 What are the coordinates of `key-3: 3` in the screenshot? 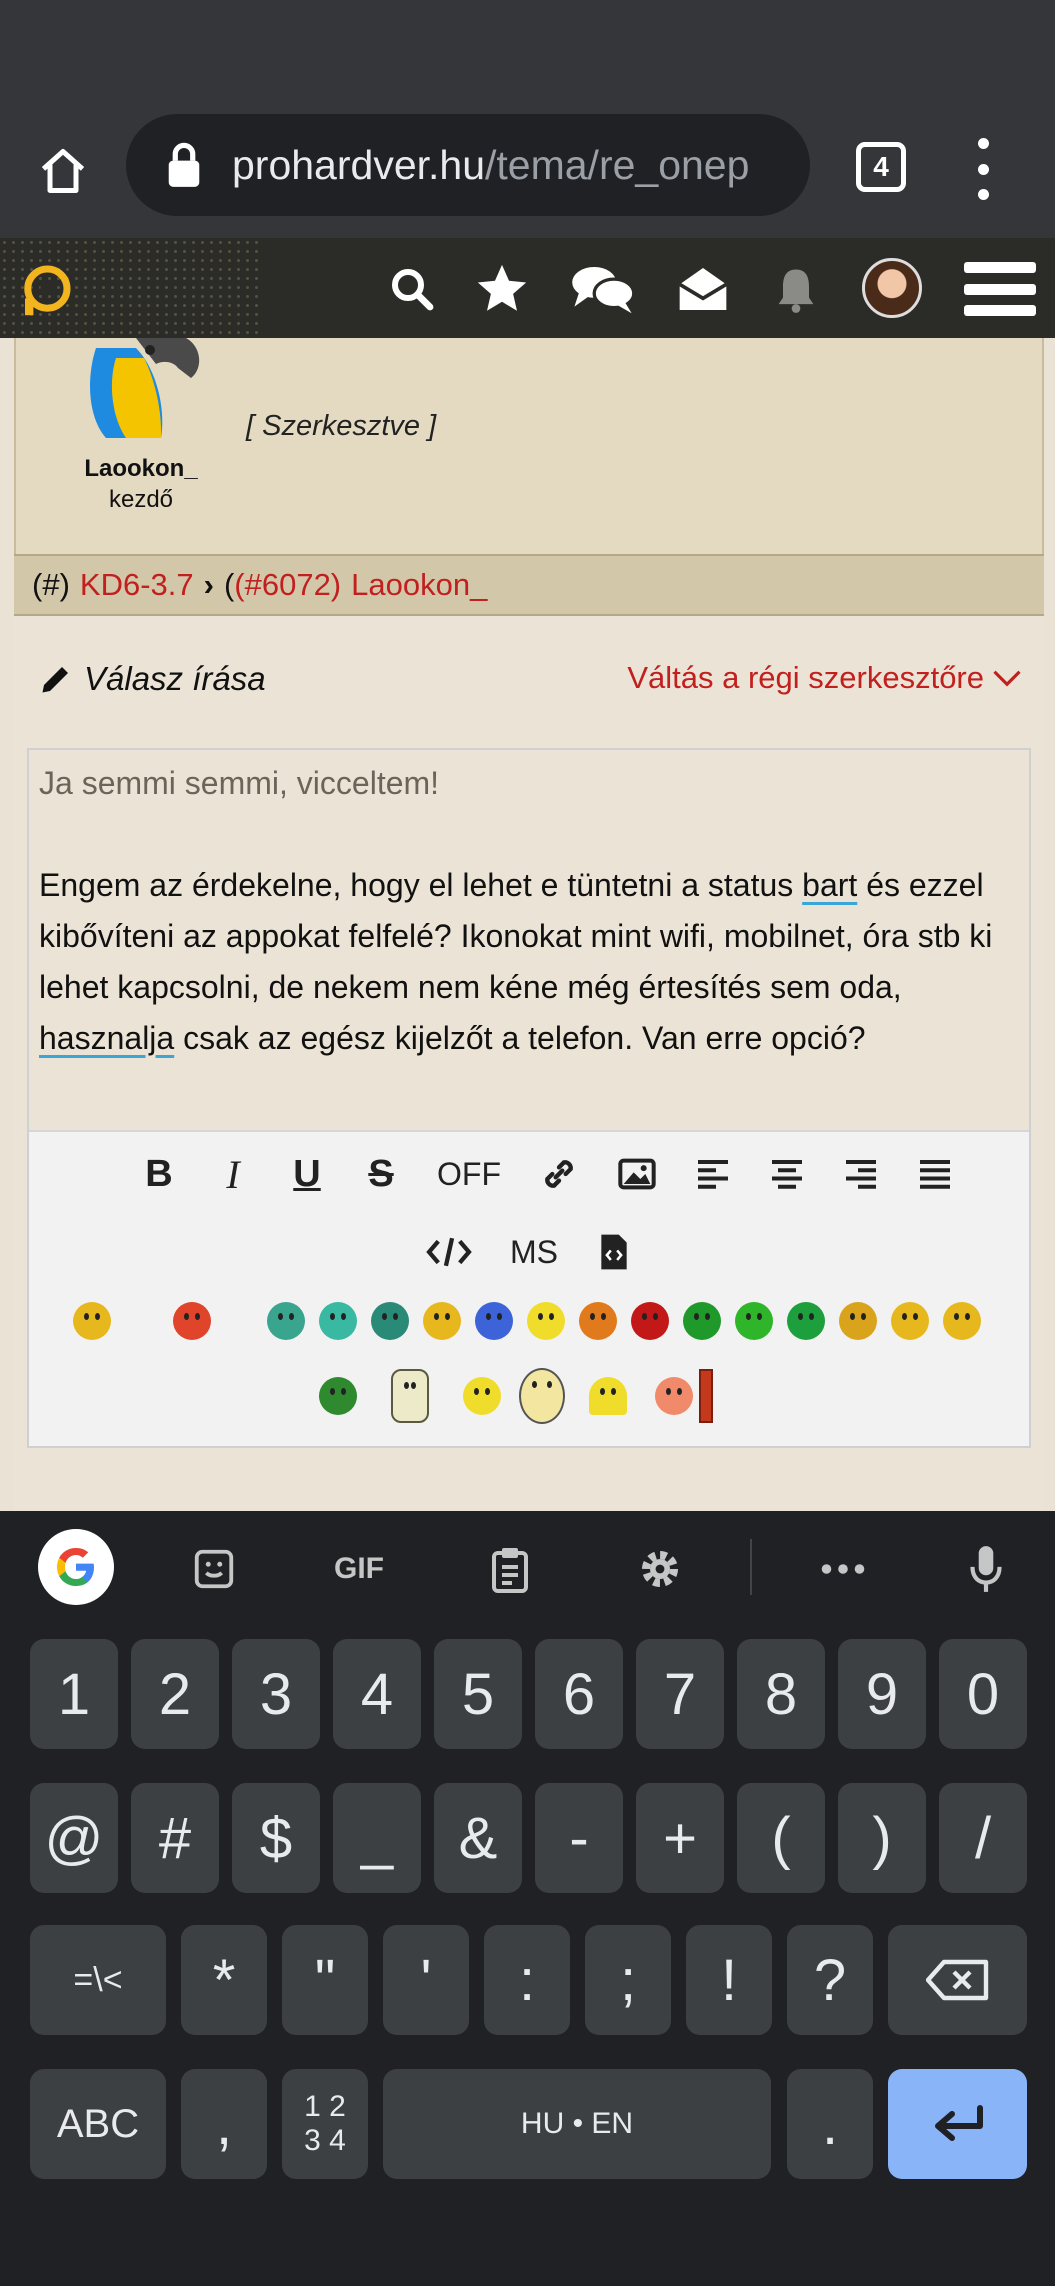 It's located at (276, 1694).